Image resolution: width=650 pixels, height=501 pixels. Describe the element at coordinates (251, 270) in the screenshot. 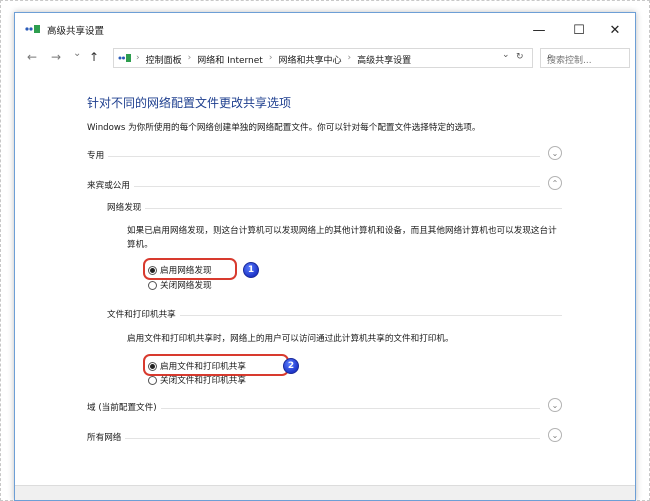

I see `step-badge-1: 1` at that location.